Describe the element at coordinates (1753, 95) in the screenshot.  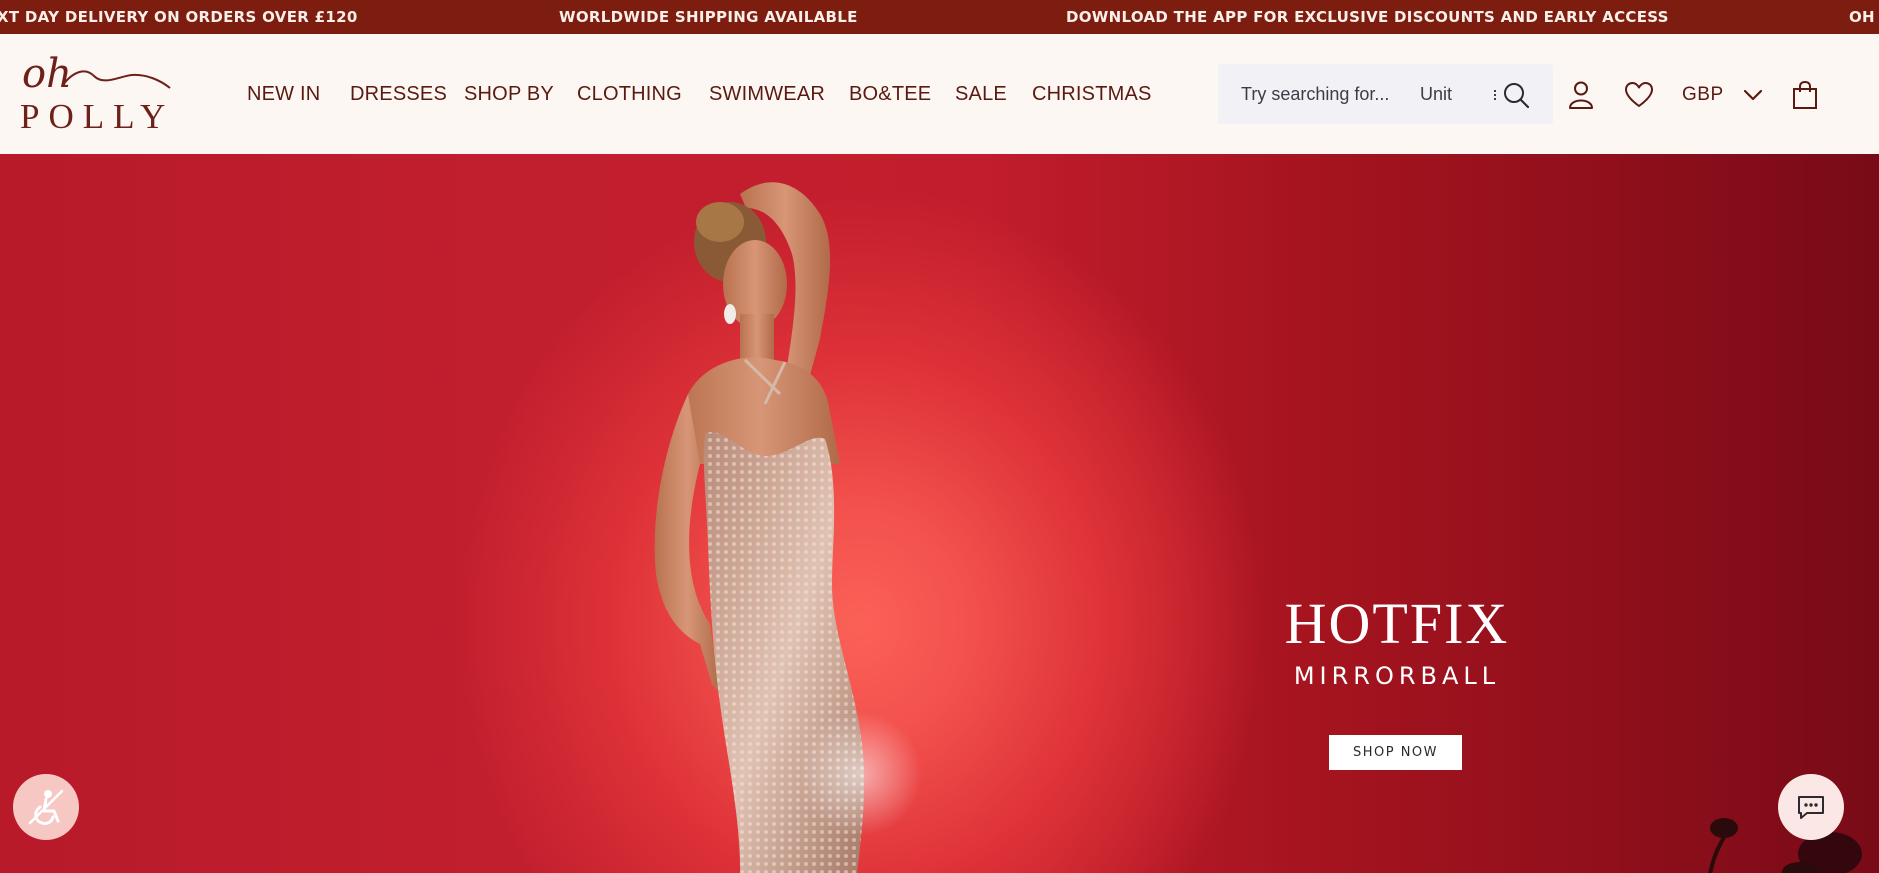
I see `chevron-down-icon` at that location.